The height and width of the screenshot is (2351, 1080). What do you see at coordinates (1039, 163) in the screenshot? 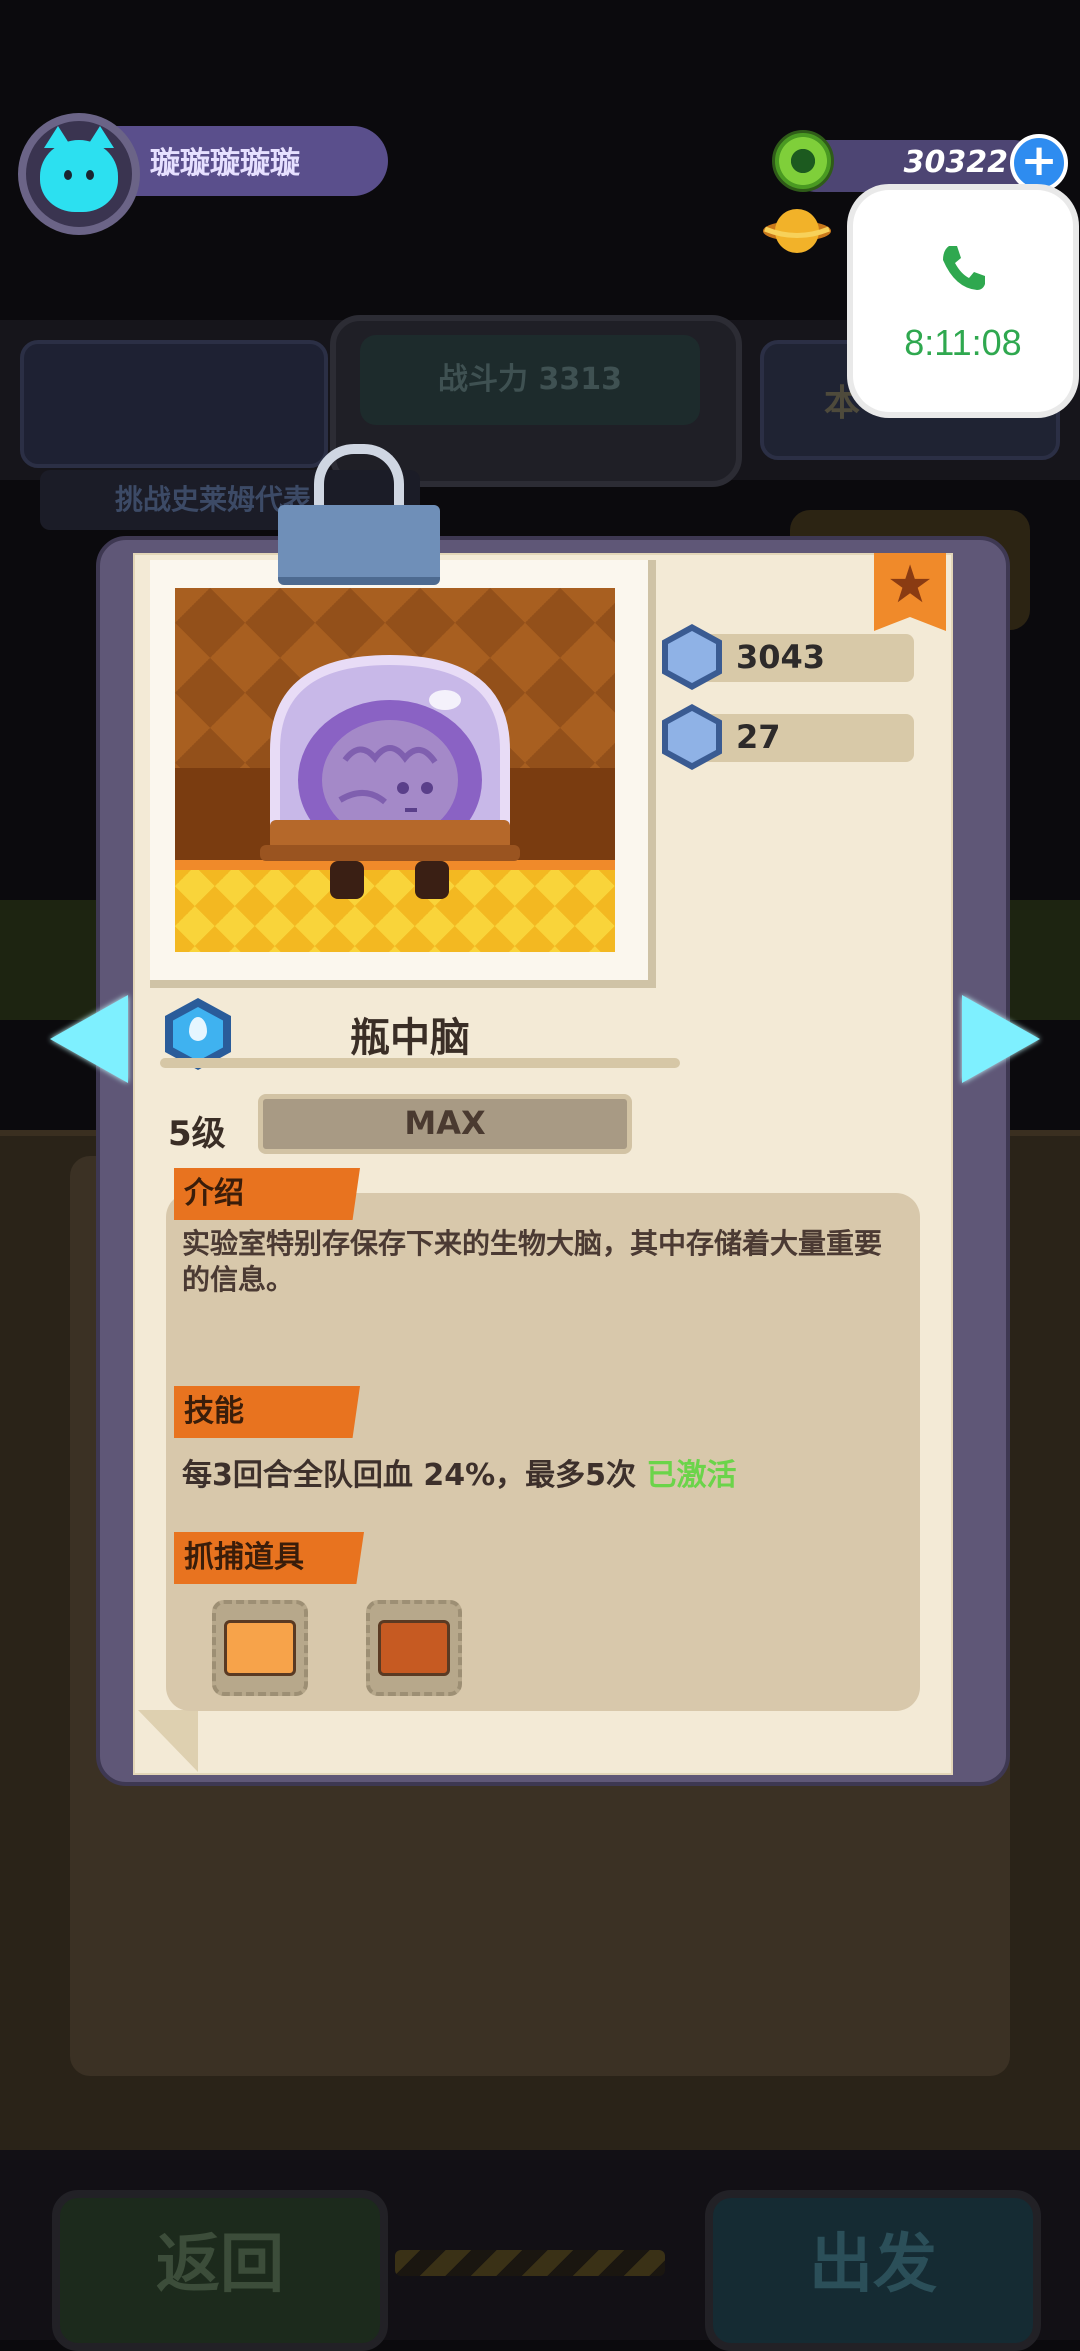
I see `add-coins-button: +` at bounding box center [1039, 163].